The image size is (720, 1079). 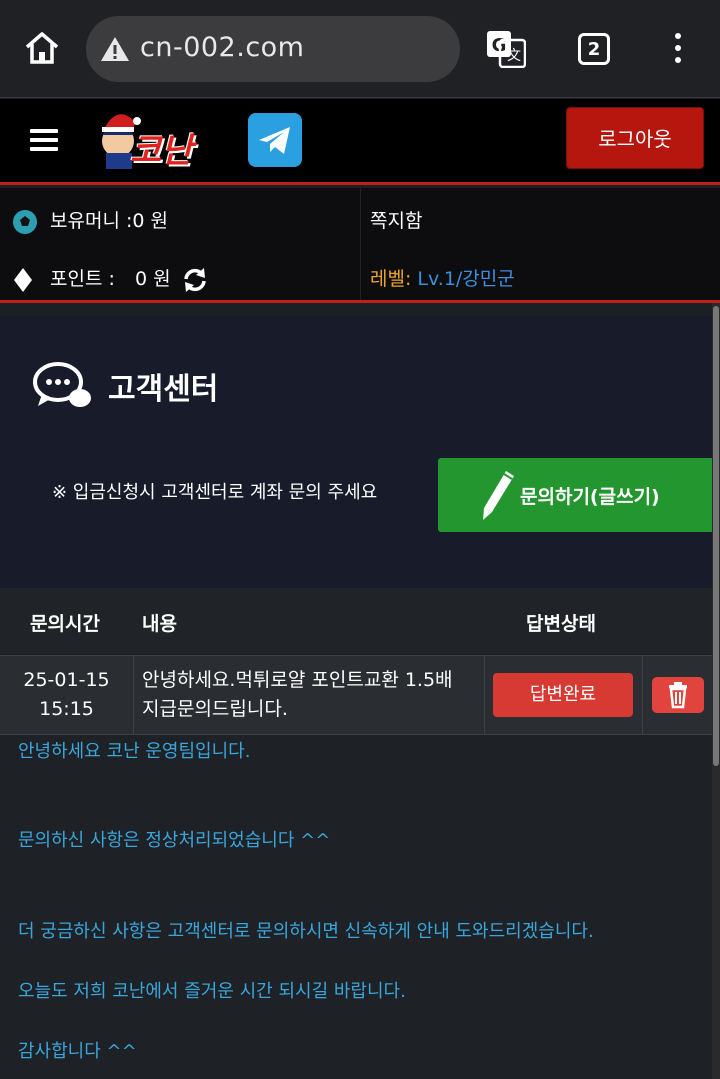 I want to click on level-label: 레벨:, so click(x=391, y=279).